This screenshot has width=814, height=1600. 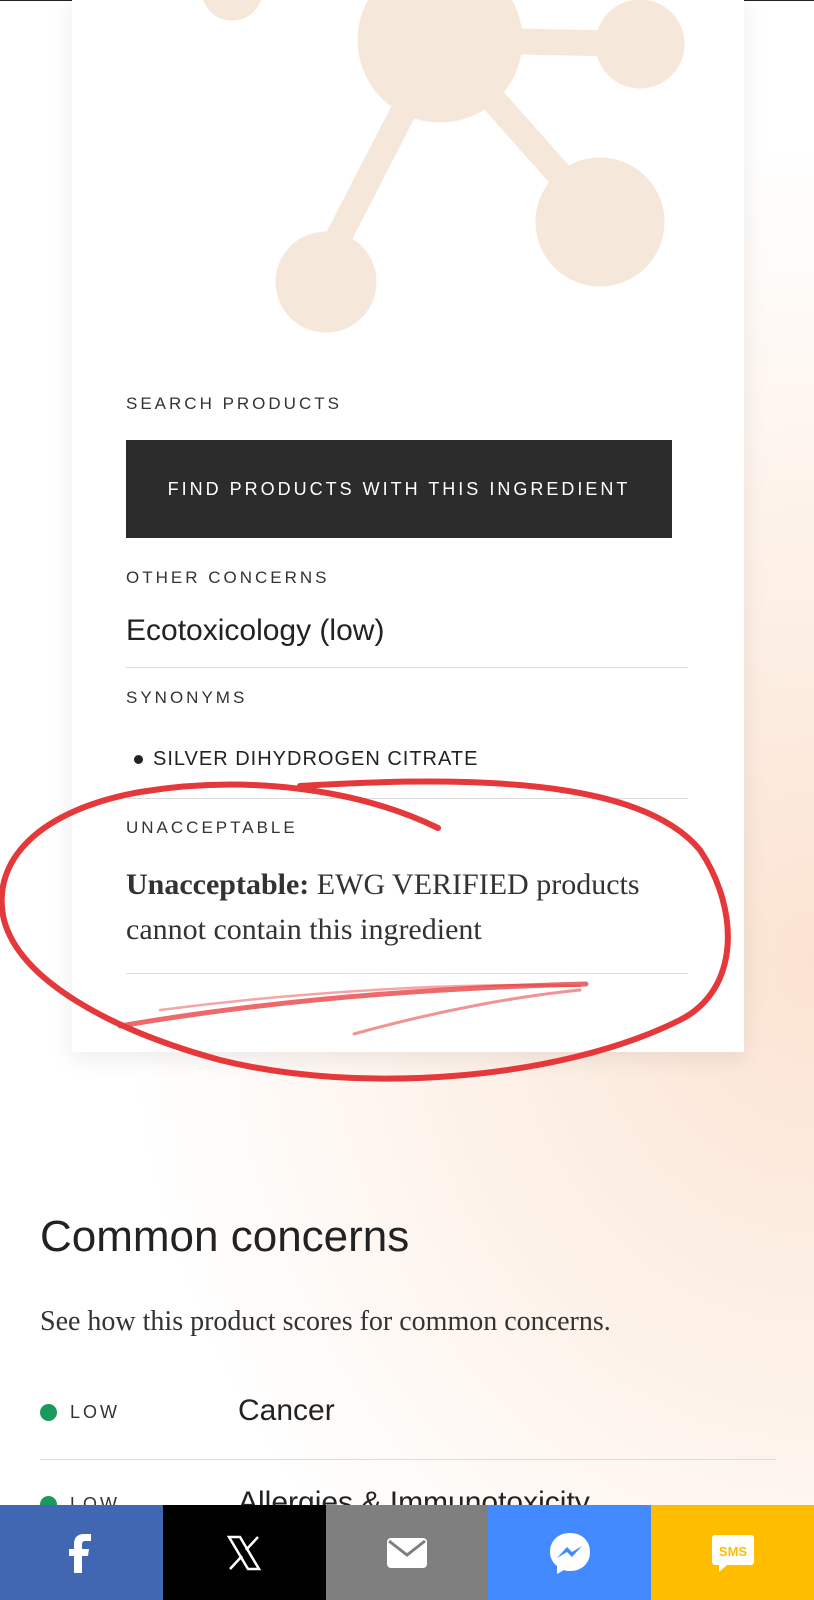 I want to click on synonym-text: SILVER DIHYDROGEN CITRATE, so click(x=316, y=759).